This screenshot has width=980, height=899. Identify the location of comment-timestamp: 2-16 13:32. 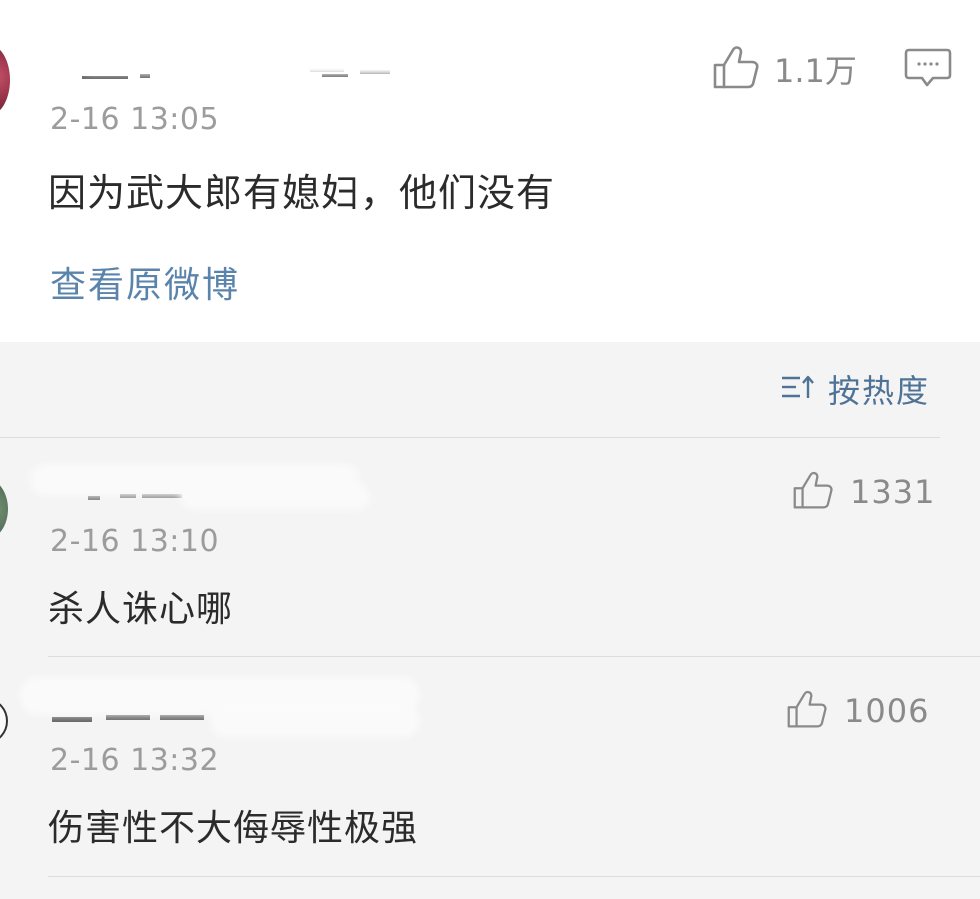
(135, 760).